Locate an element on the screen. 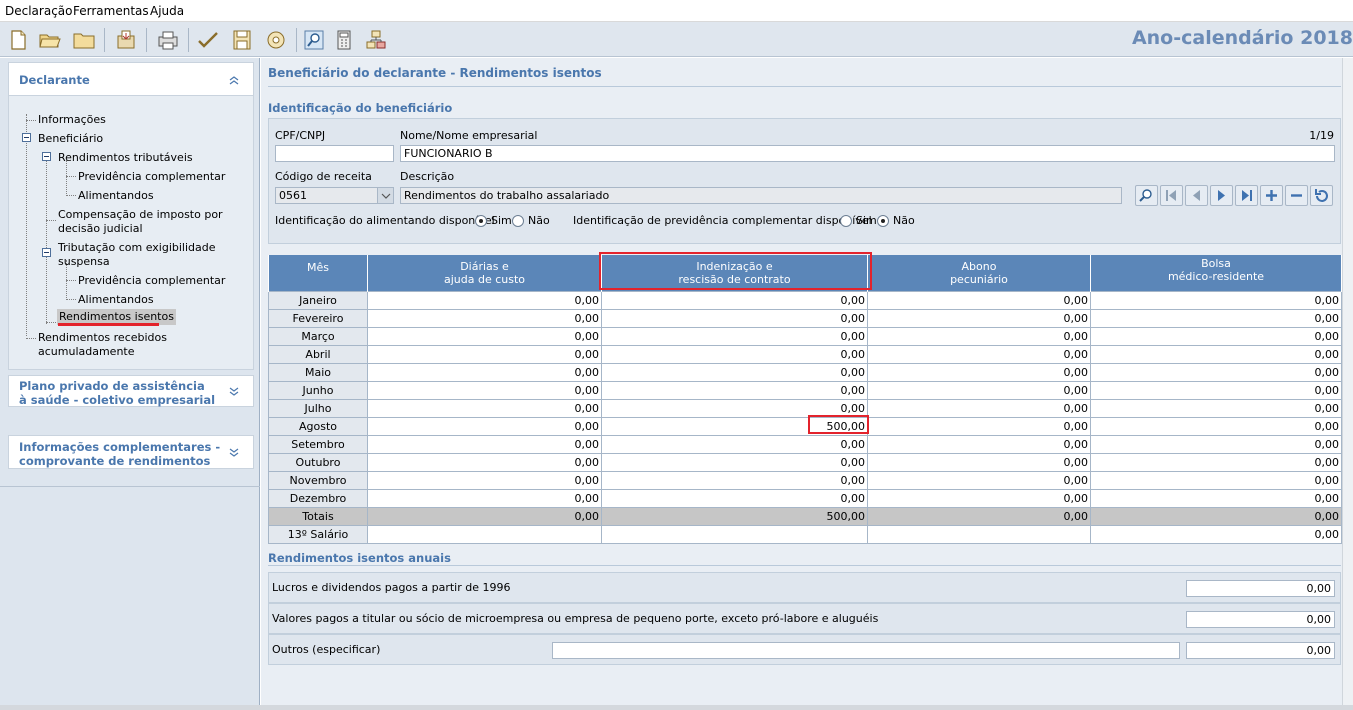  alimentando-sim-radio is located at coordinates (481, 221).